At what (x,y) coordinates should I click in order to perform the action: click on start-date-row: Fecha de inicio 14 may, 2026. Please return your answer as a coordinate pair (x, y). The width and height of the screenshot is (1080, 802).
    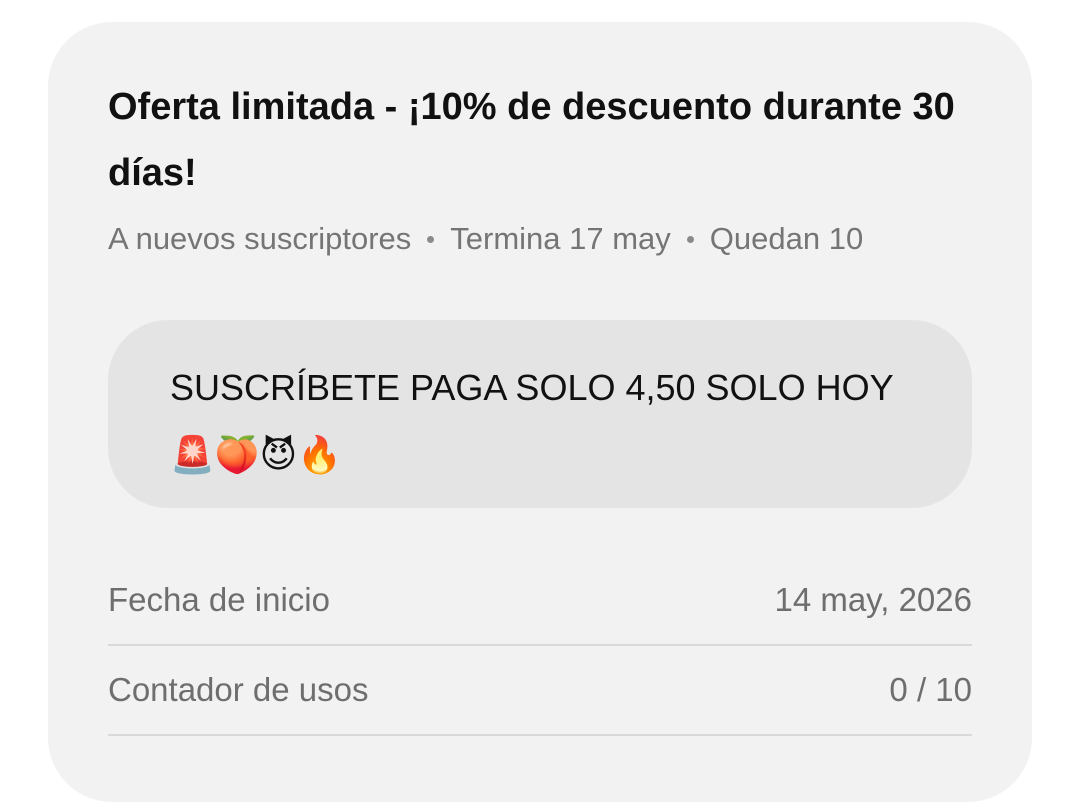
    Looking at the image, I should click on (540, 601).